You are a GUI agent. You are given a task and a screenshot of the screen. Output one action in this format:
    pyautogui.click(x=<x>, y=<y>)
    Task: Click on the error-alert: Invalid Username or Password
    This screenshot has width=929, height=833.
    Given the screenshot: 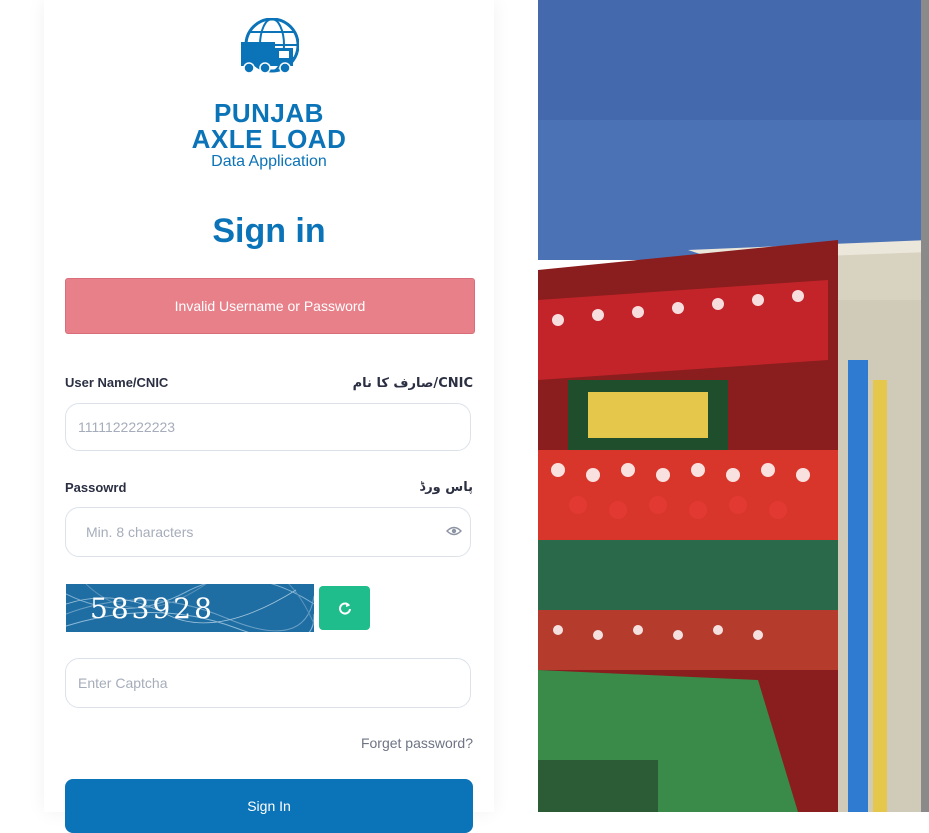 What is the action you would take?
    pyautogui.click(x=270, y=306)
    